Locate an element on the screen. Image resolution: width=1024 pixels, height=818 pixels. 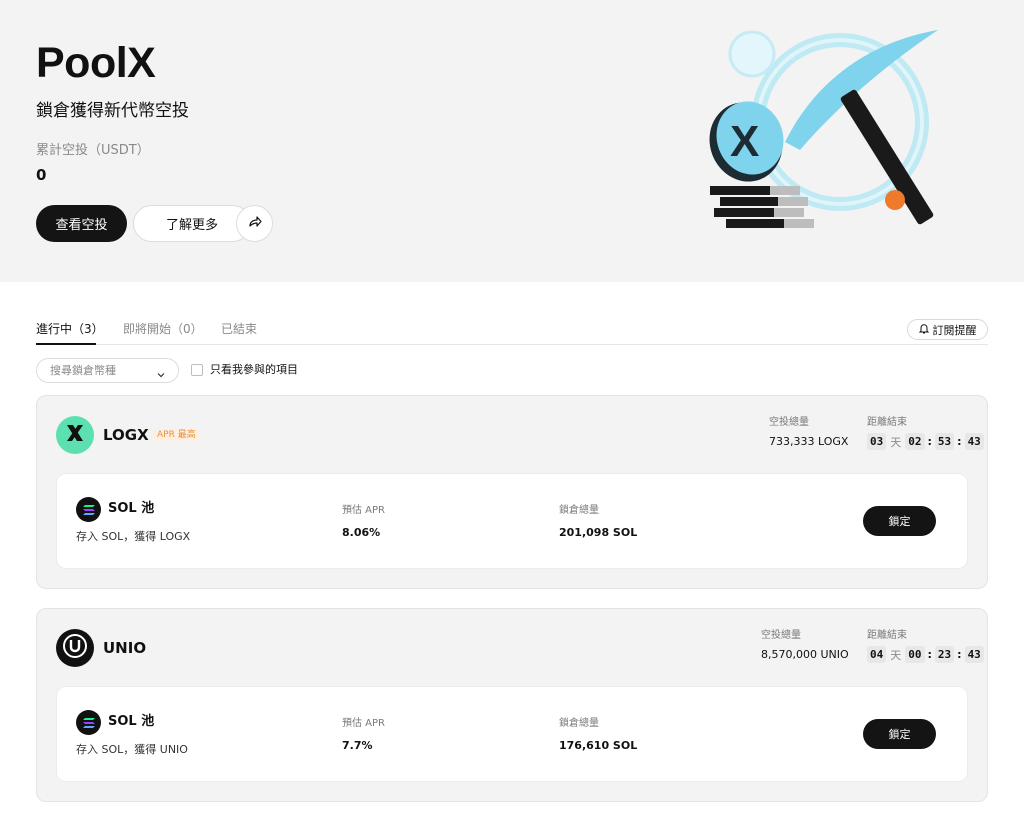
total-airdrop-label: 累計空投（USDT） is located at coordinates (93, 150).